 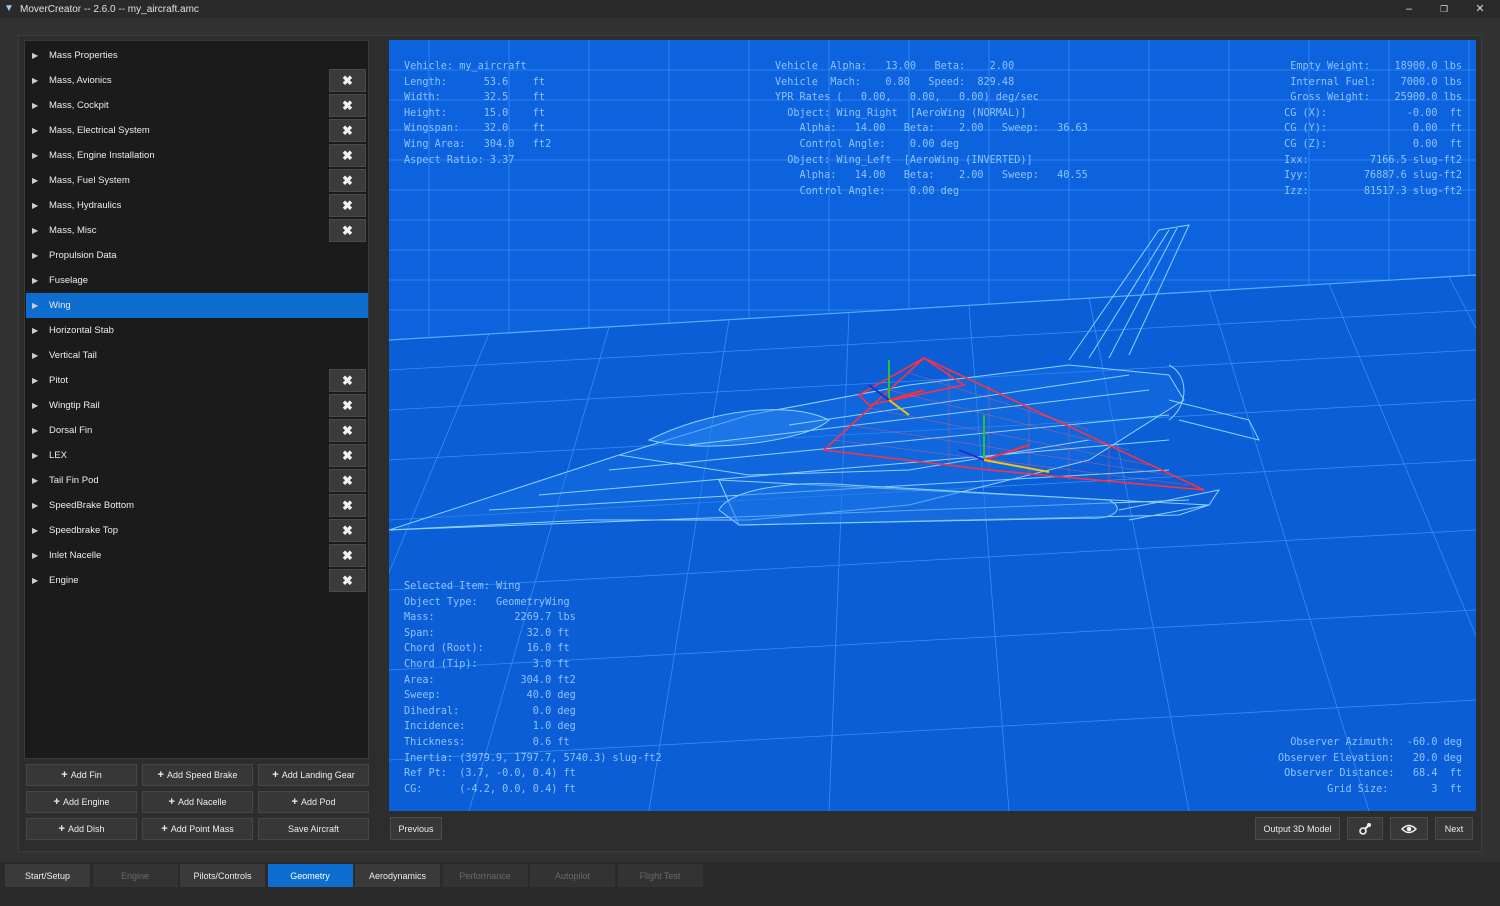 What do you see at coordinates (1480, 9) in the screenshot?
I see `close-button: ✕` at bounding box center [1480, 9].